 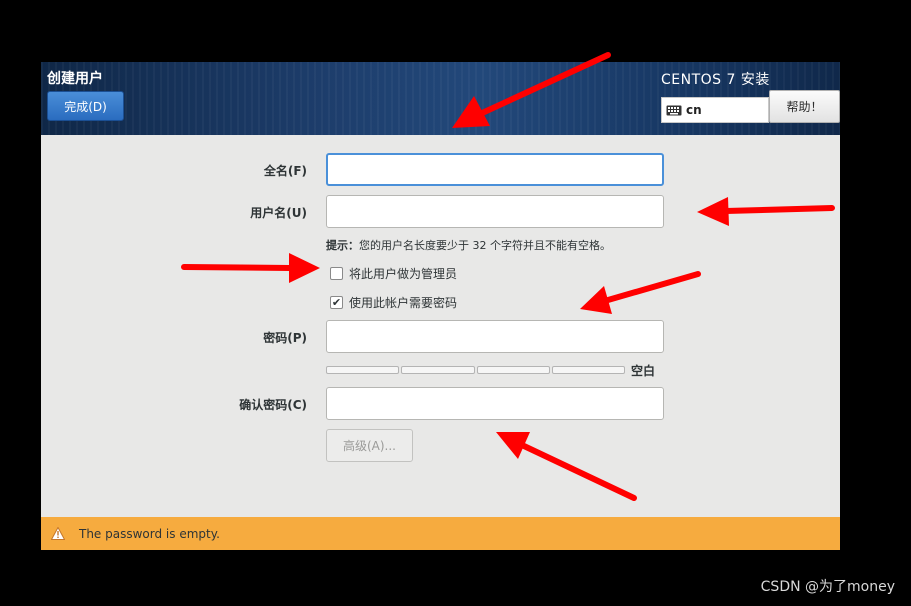 I want to click on admin-checkbox-row: 将此用户做为管理员, so click(x=393, y=273).